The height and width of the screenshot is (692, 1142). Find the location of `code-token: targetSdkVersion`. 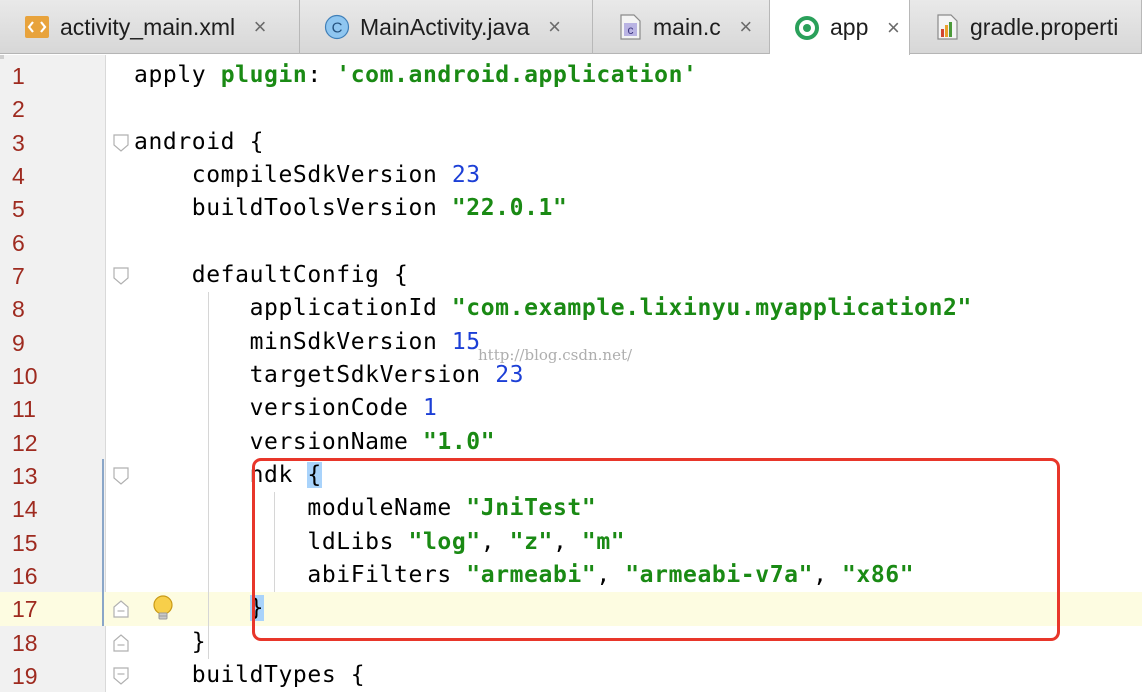

code-token: targetSdkVersion is located at coordinates (315, 374).